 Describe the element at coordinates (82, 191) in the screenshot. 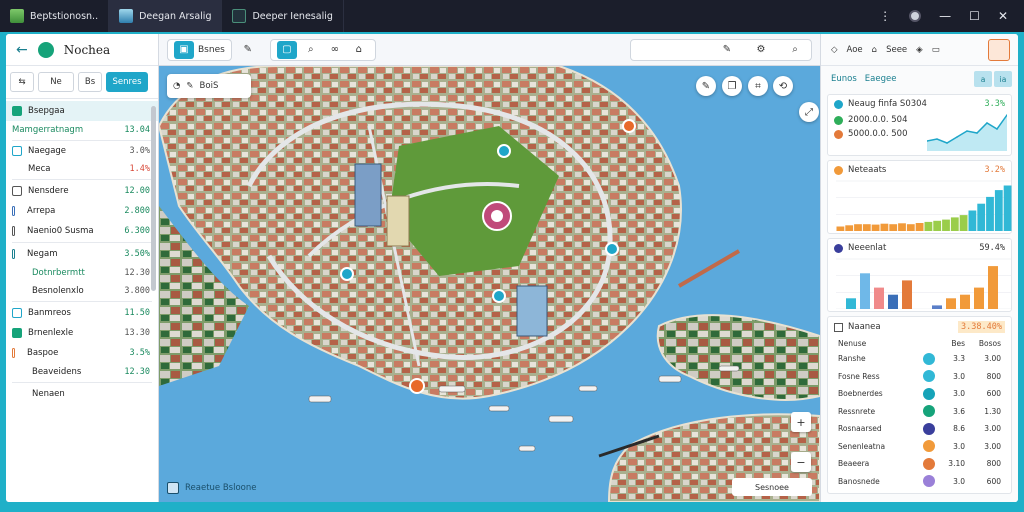

I see `list-item: Nensdere 12.00` at that location.